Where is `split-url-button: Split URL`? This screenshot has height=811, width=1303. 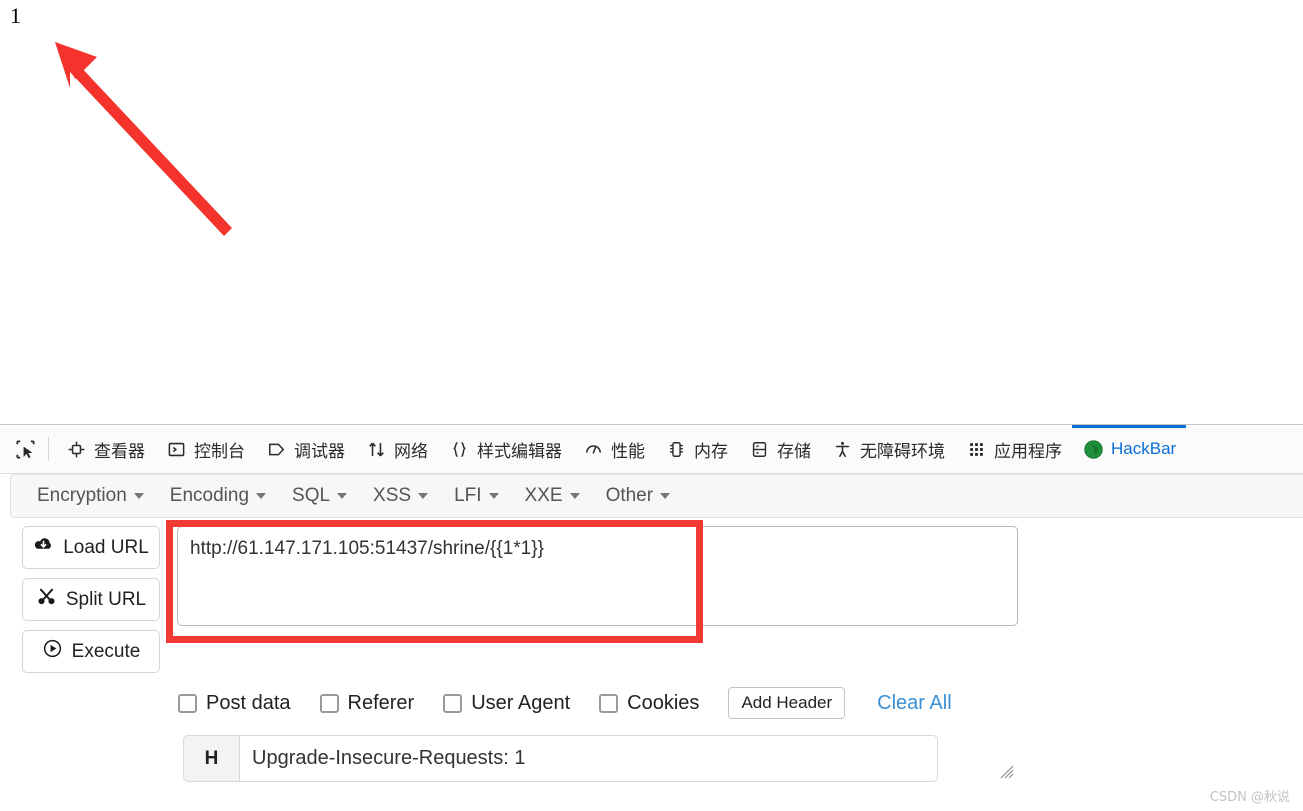
split-url-button: Split URL is located at coordinates (91, 599).